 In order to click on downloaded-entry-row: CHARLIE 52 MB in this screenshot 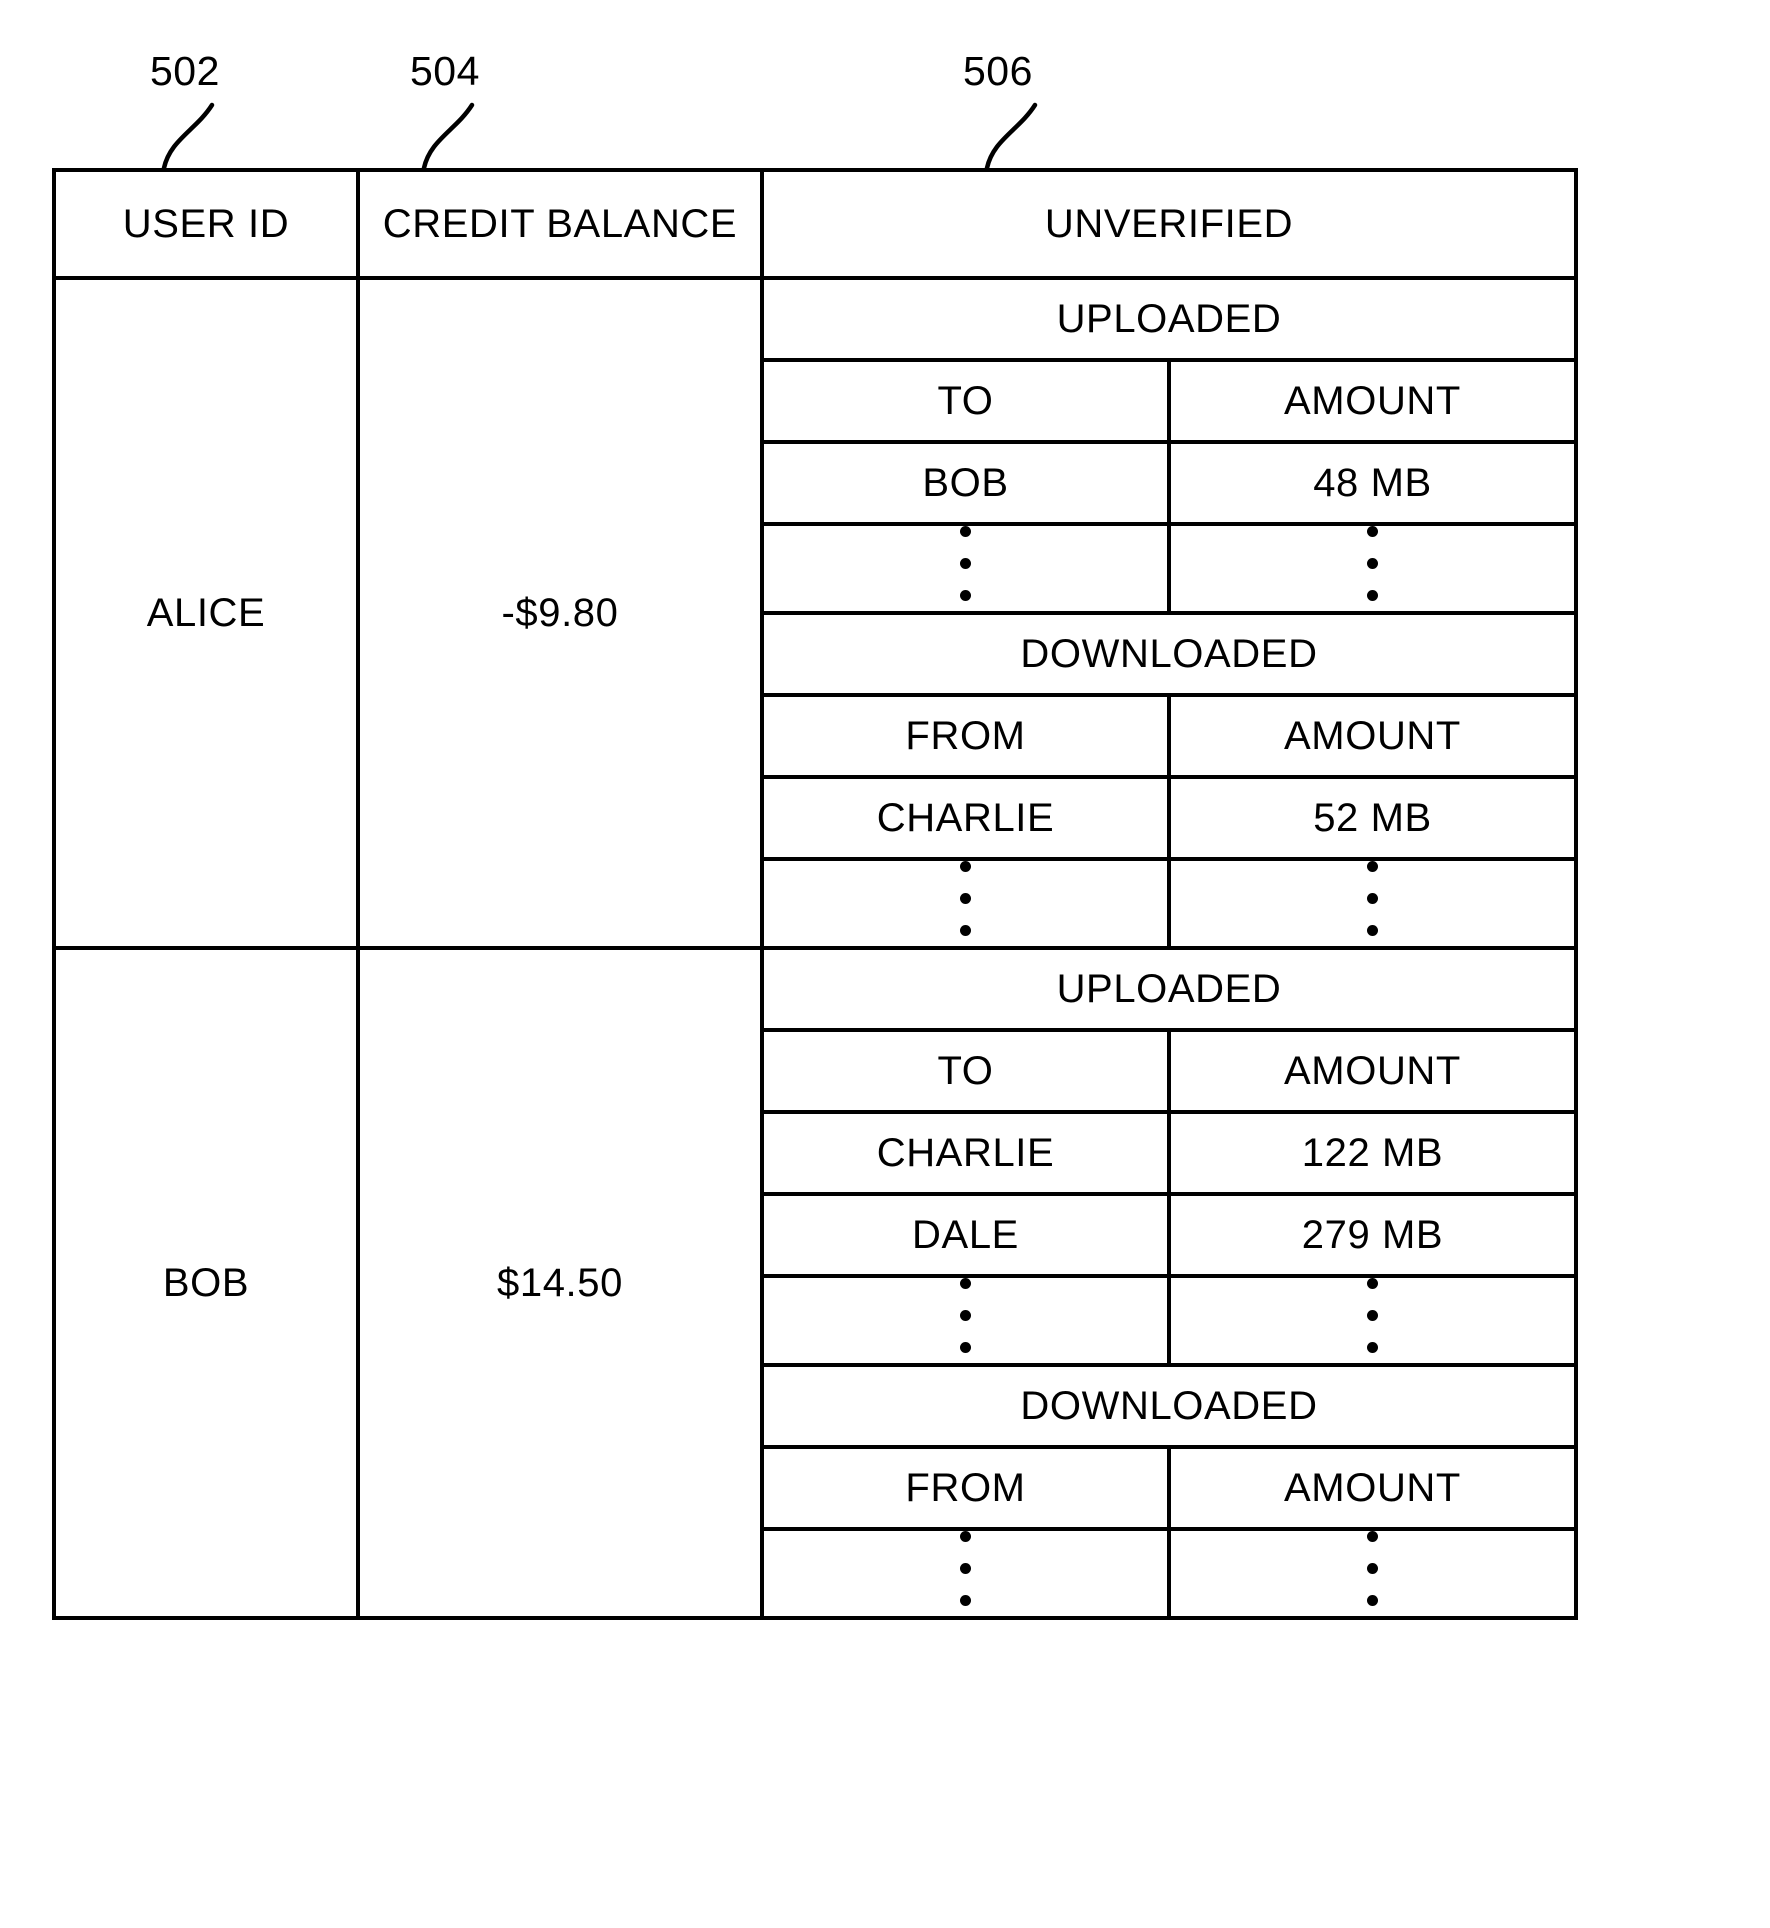, I will do `click(1169, 818)`.